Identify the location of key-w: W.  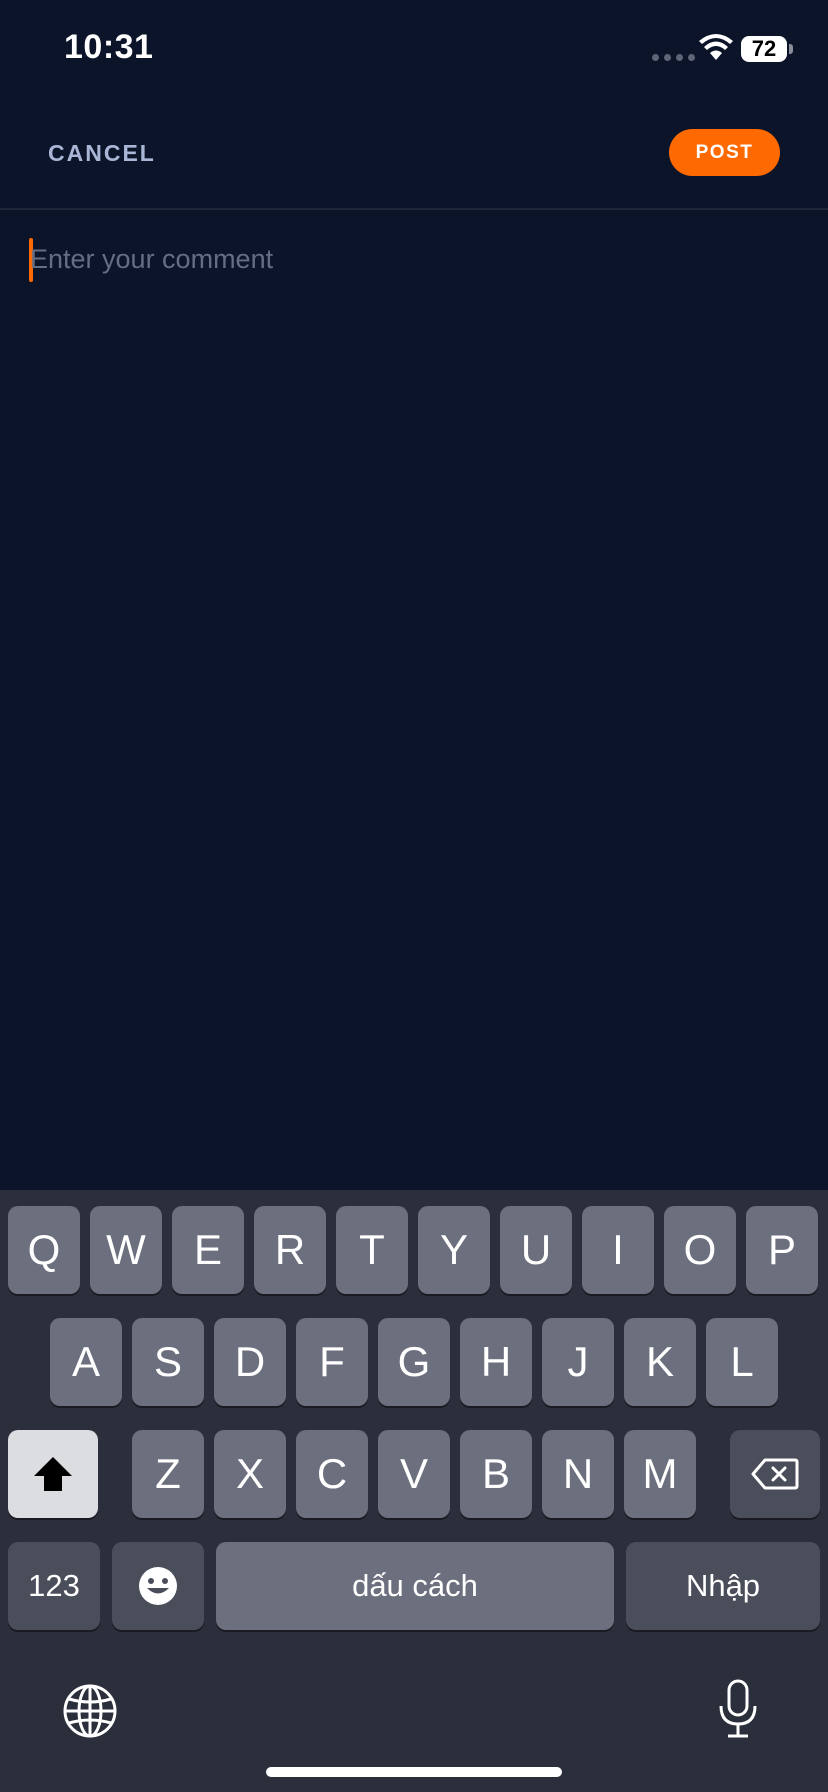
(126, 1250).